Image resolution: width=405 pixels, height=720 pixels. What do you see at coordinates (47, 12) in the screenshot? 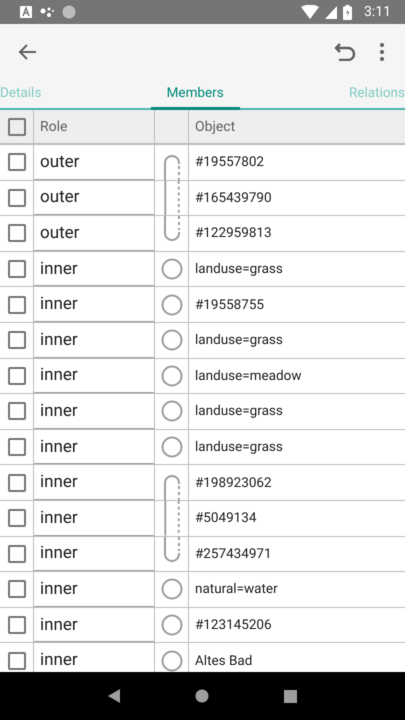
I see `dots-icon` at bounding box center [47, 12].